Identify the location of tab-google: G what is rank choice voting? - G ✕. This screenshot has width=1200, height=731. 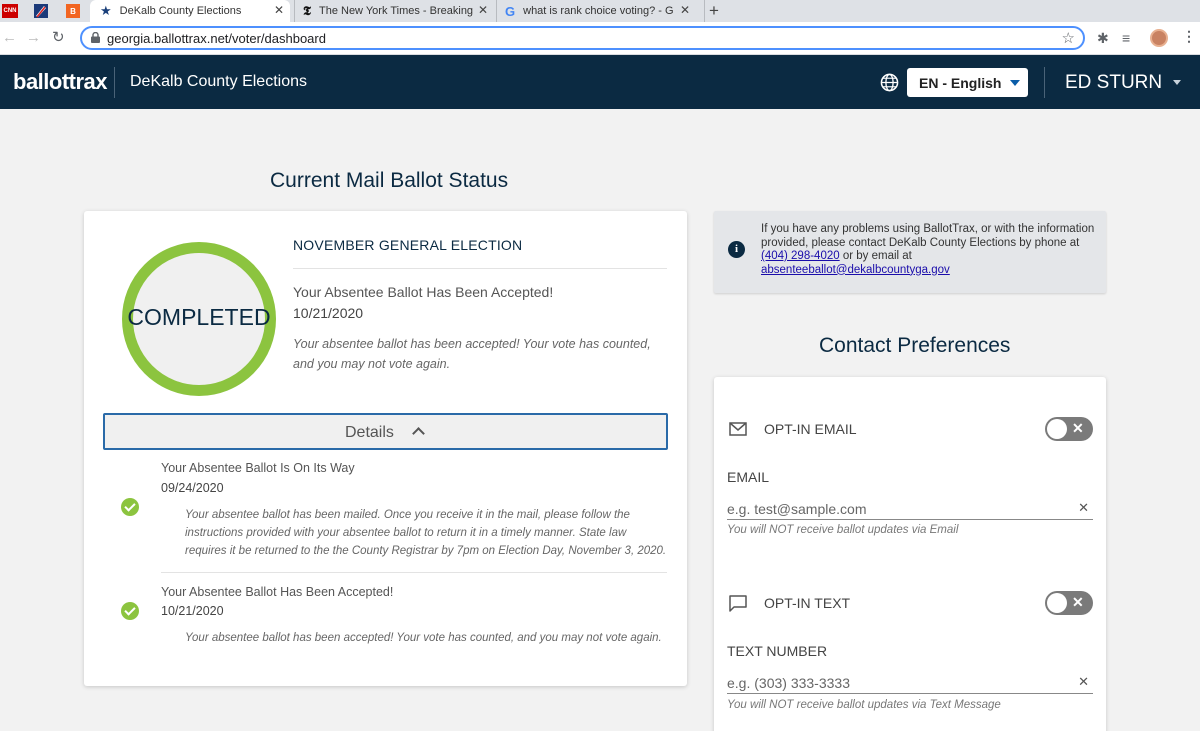
(596, 11).